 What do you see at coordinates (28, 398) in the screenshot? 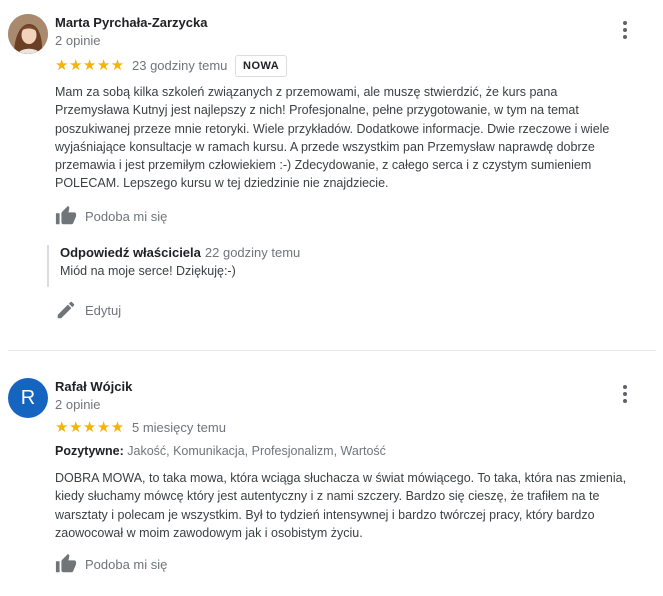
I see `avatar: R` at bounding box center [28, 398].